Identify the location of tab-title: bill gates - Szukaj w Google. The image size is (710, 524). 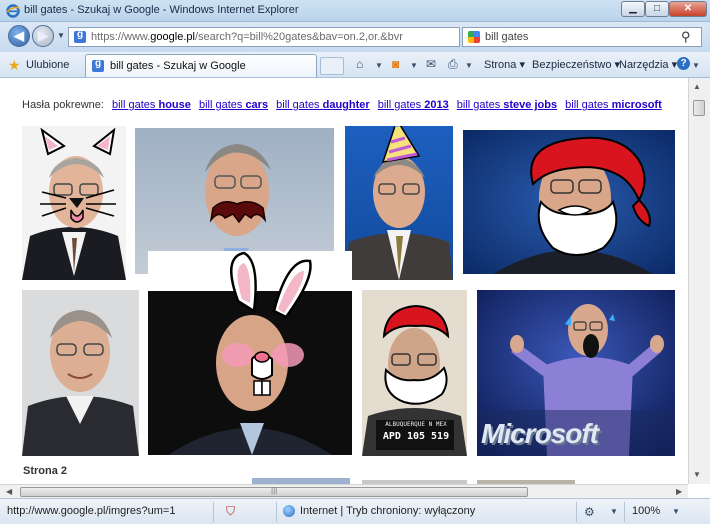
(178, 66).